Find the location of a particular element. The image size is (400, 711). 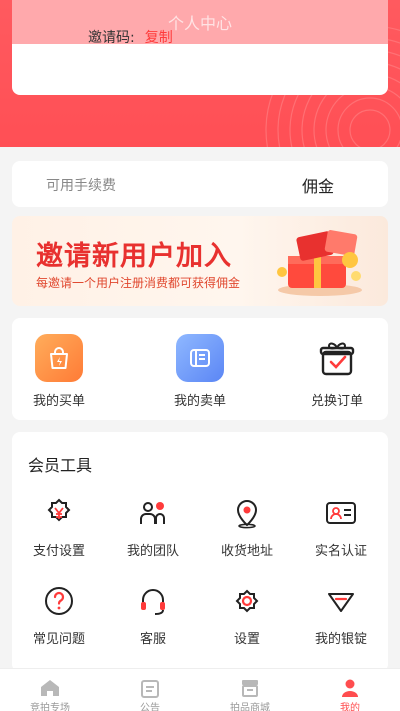

faq-label: 常见问题 is located at coordinates (58, 639).